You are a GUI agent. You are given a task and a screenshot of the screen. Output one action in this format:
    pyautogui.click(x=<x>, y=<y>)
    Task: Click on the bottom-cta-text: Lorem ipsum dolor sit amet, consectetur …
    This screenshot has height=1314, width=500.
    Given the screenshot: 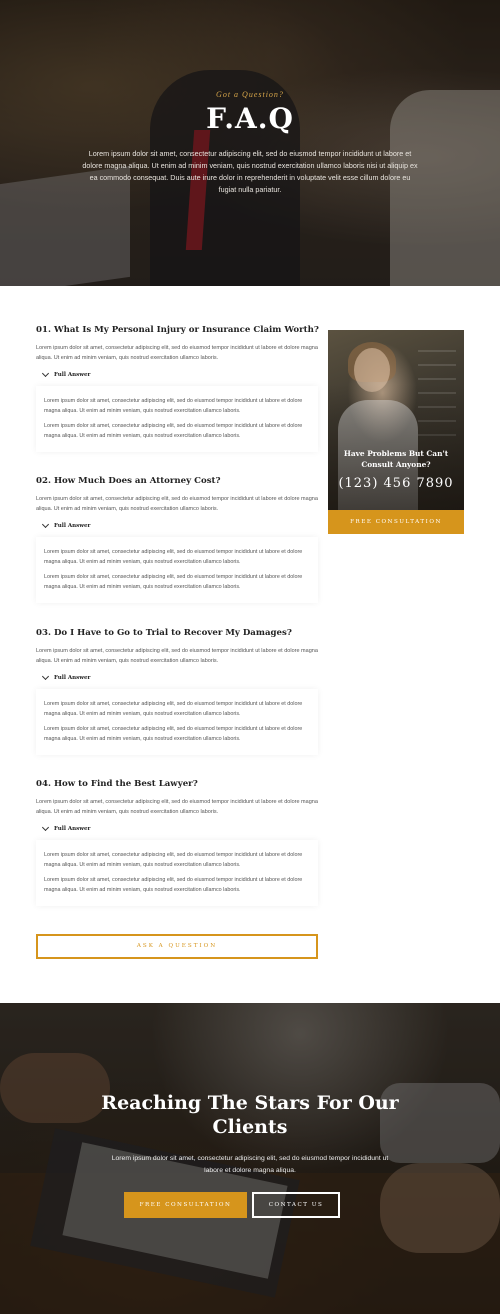 What is the action you would take?
    pyautogui.click(x=250, y=1164)
    